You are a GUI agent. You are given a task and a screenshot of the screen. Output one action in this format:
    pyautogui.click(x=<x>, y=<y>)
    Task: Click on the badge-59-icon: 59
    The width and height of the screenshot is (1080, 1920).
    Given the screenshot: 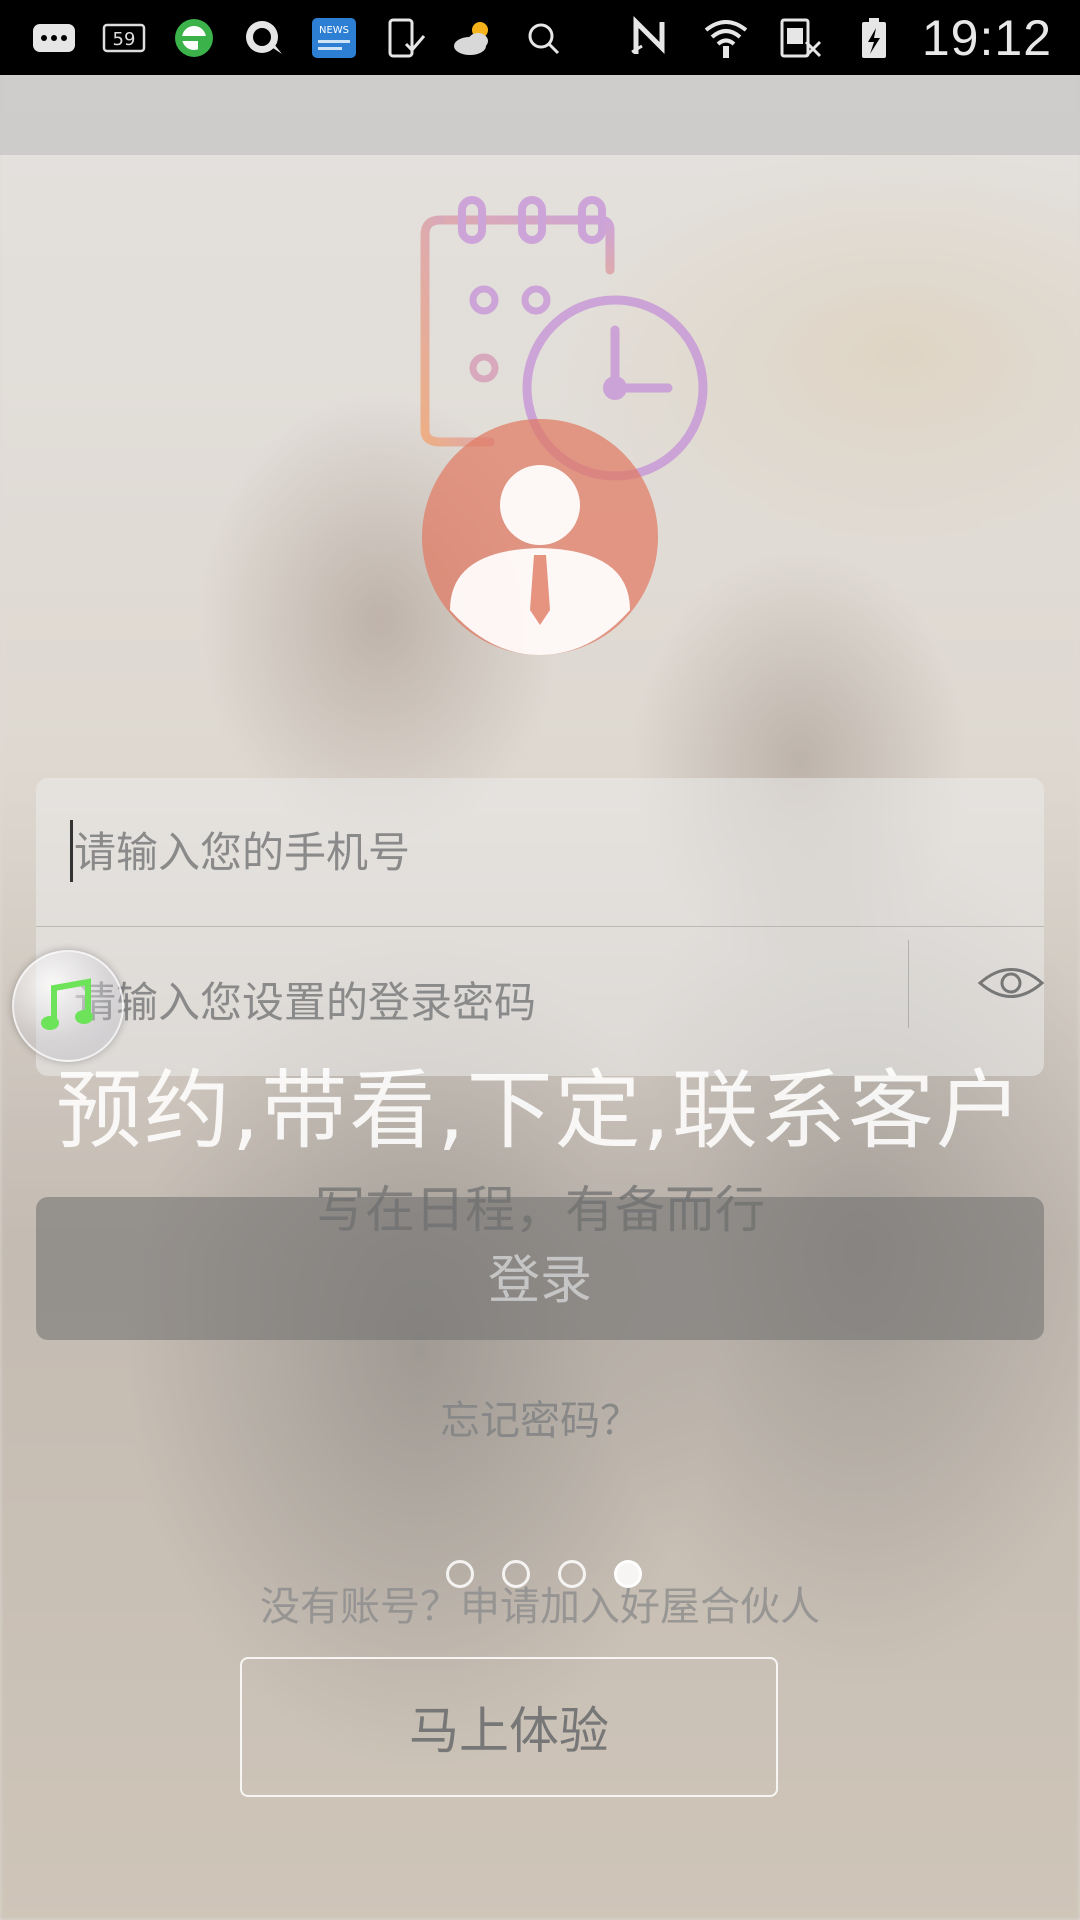 What is the action you would take?
    pyautogui.click(x=124, y=38)
    